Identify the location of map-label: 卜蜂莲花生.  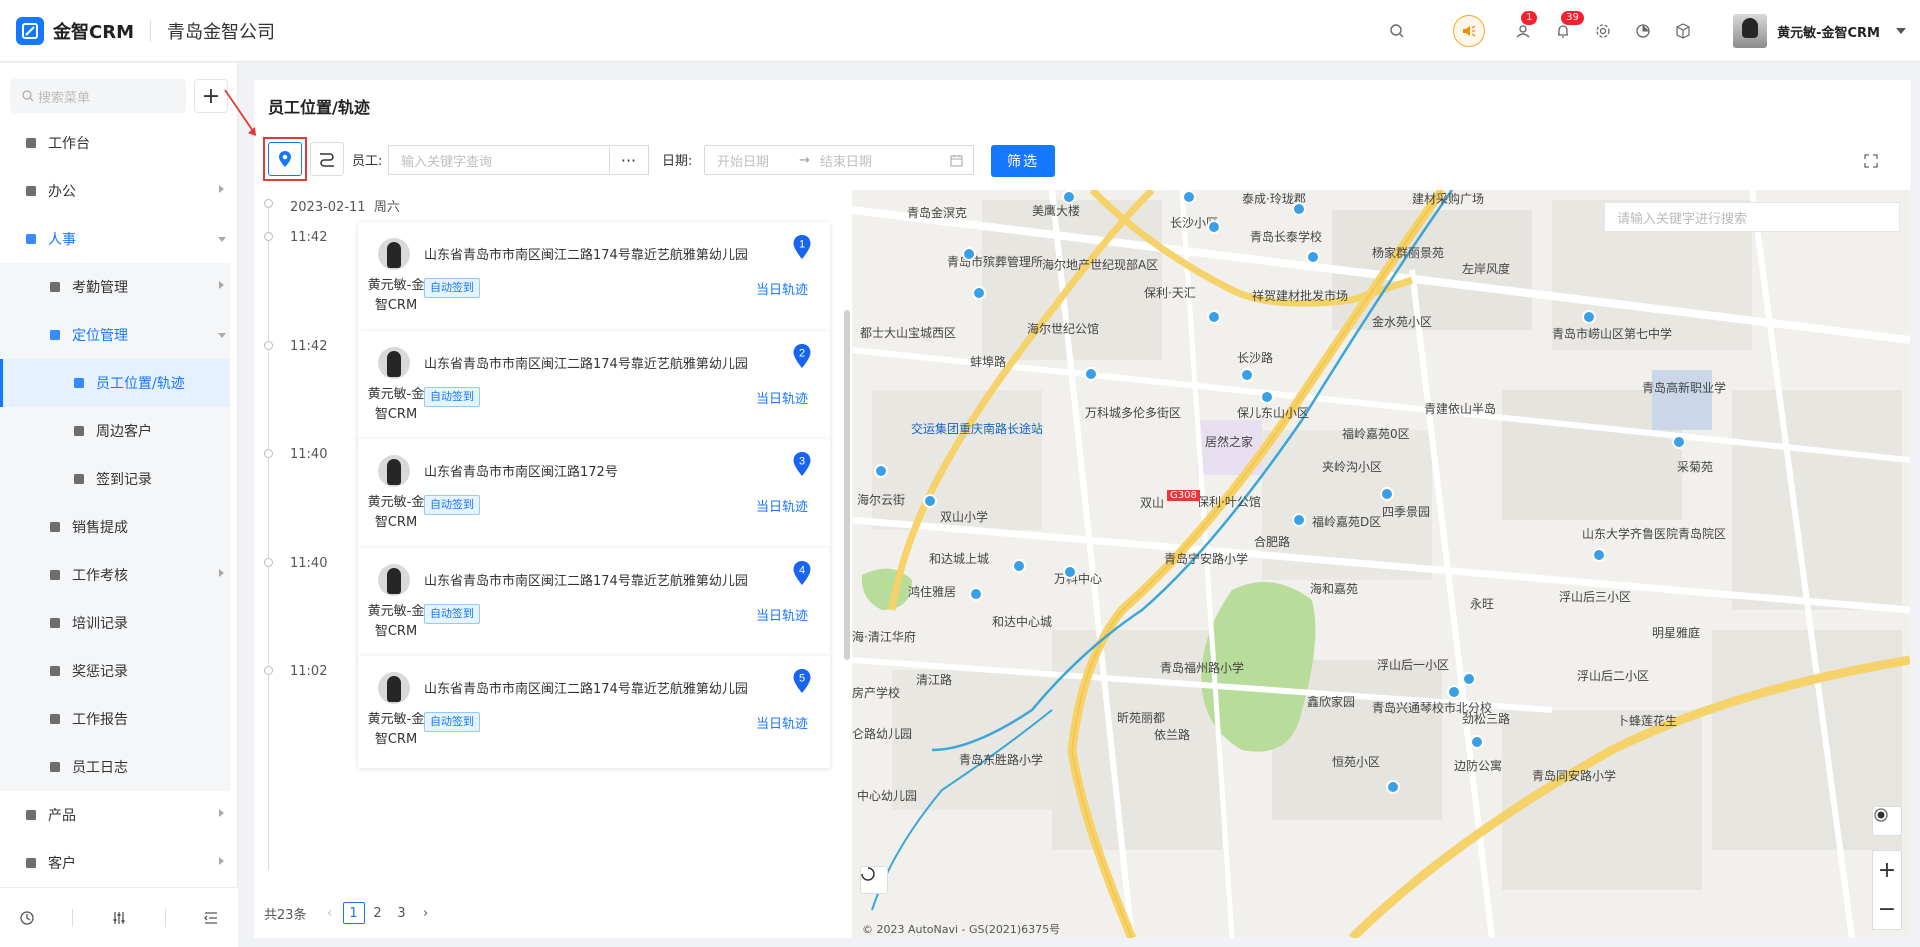
(1647, 720).